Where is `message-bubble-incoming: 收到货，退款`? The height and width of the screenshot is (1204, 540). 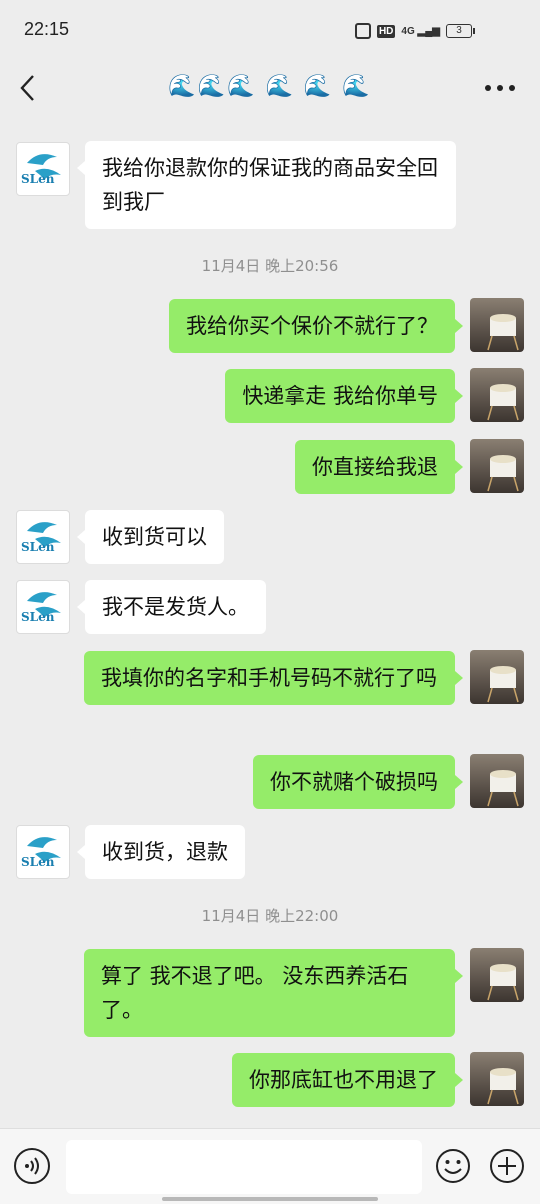
message-bubble-incoming: 收到货，退款 is located at coordinates (161, 852).